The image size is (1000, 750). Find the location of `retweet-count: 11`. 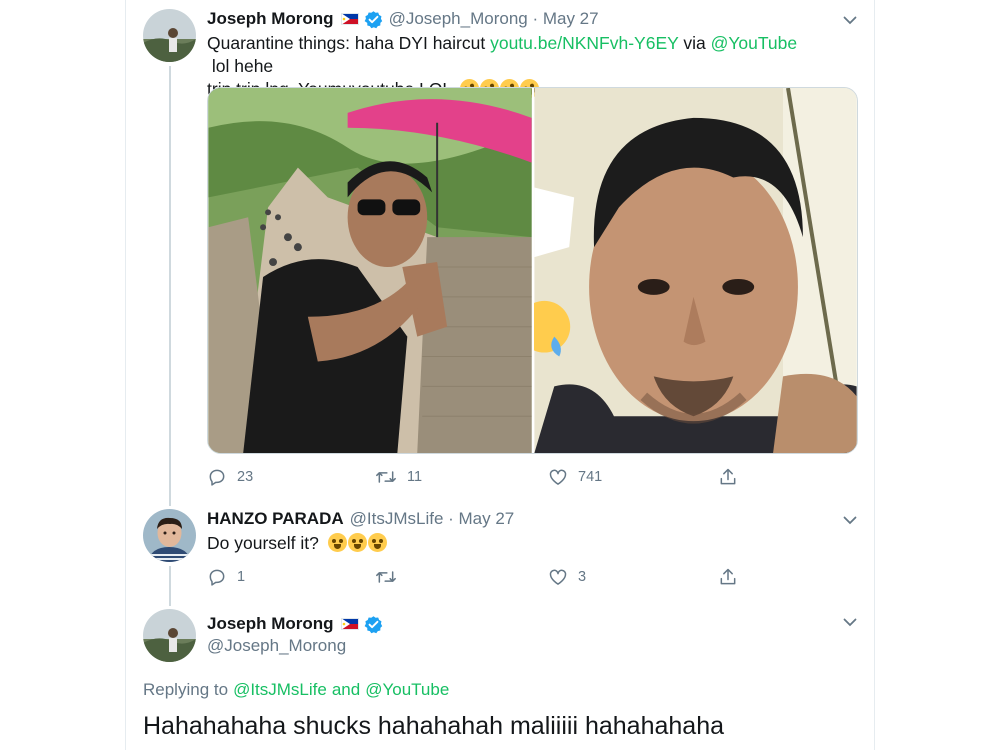

retweet-count: 11 is located at coordinates (415, 477).